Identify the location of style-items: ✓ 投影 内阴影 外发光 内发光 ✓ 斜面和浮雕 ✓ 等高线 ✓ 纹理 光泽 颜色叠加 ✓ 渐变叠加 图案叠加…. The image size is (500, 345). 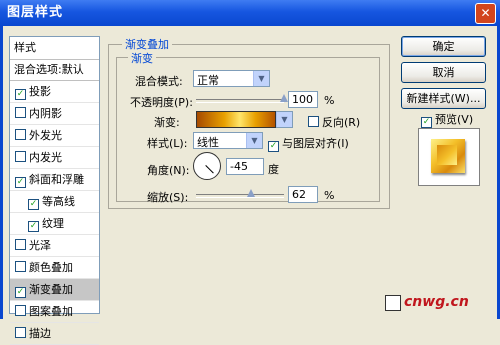
(54, 213).